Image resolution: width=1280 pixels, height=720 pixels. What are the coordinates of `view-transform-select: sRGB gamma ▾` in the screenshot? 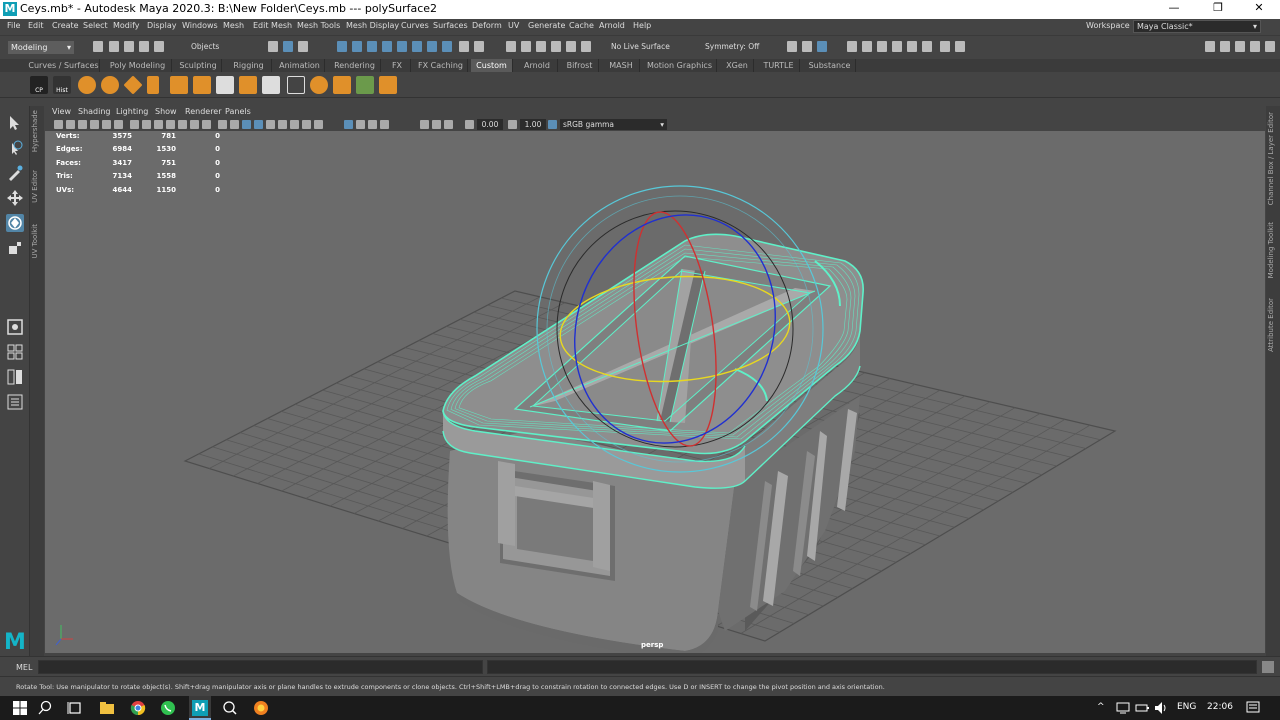 It's located at (613, 124).